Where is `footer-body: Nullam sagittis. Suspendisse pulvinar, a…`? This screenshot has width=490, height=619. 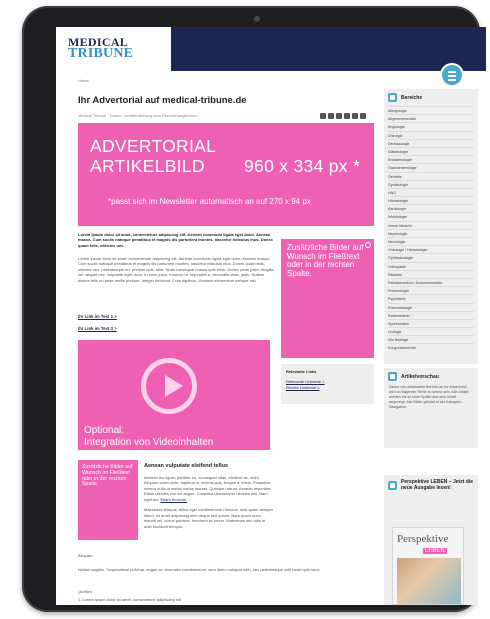
footer-body: Nullam sagittis. Suspendisse pulvinar, a… is located at coordinates (199, 569).